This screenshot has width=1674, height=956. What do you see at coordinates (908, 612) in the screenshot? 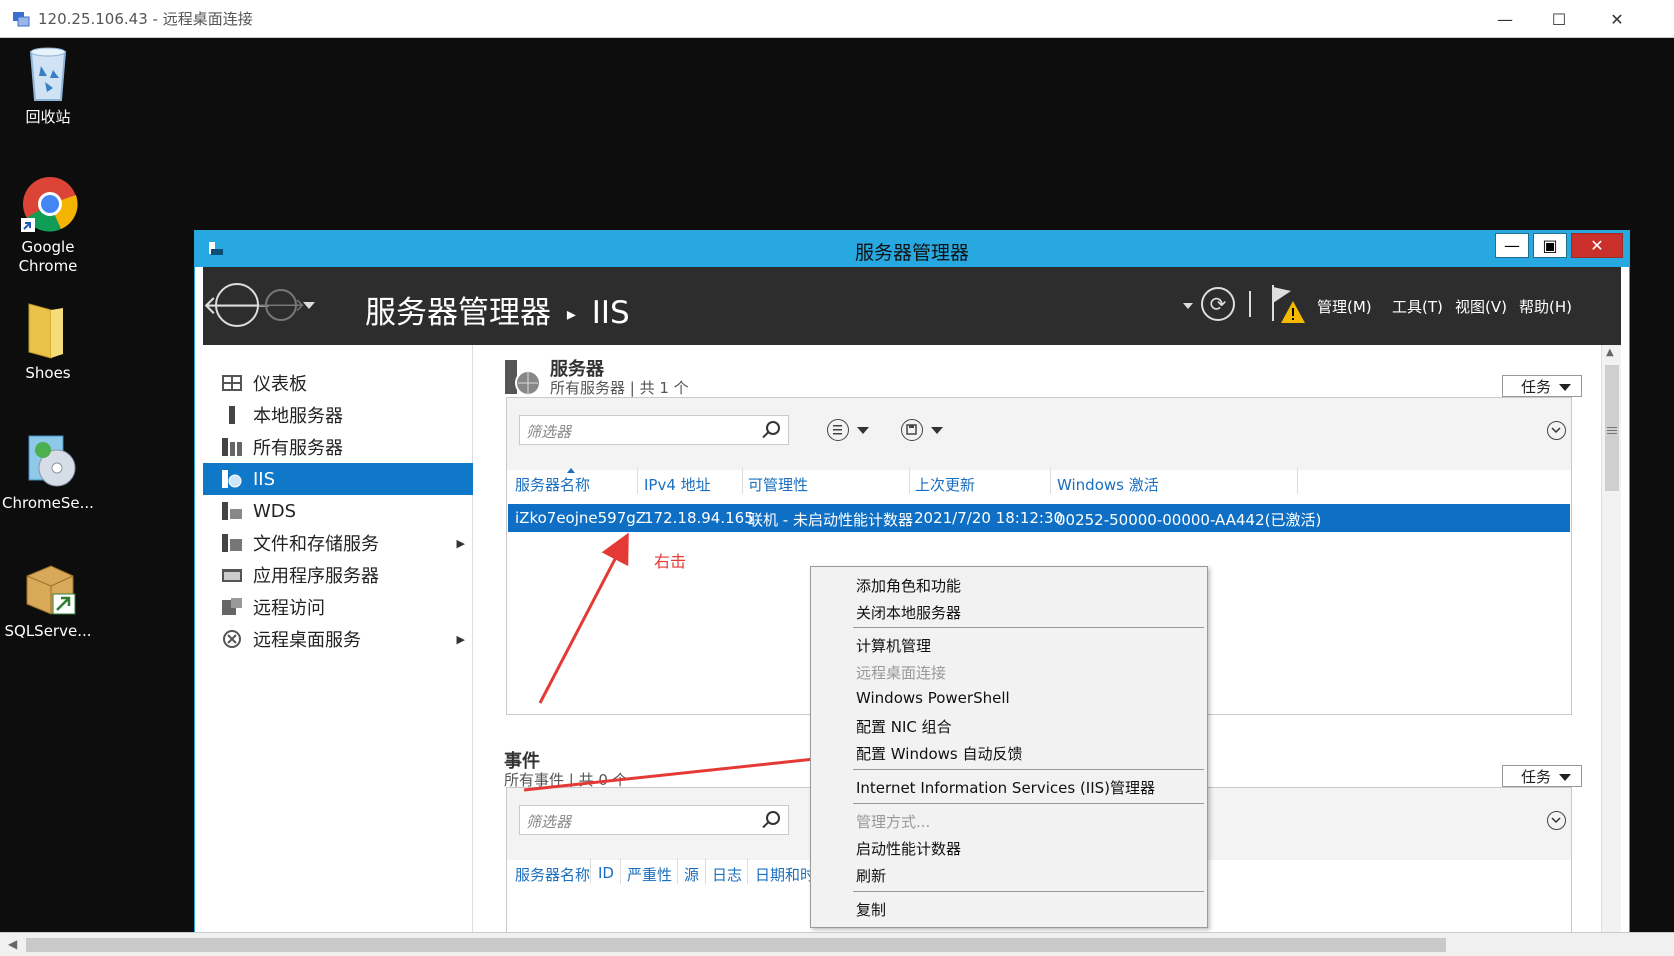
I see `context-item-shutdown: 关闭本地服务器` at bounding box center [908, 612].